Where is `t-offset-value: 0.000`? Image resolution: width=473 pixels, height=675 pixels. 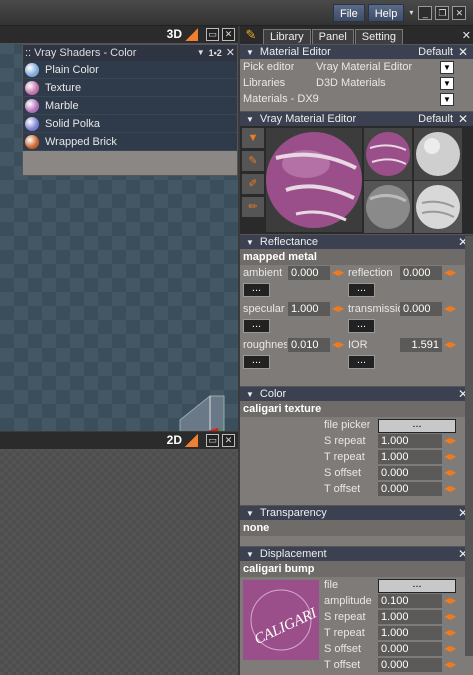
t-offset-value: 0.000 is located at coordinates (410, 489).